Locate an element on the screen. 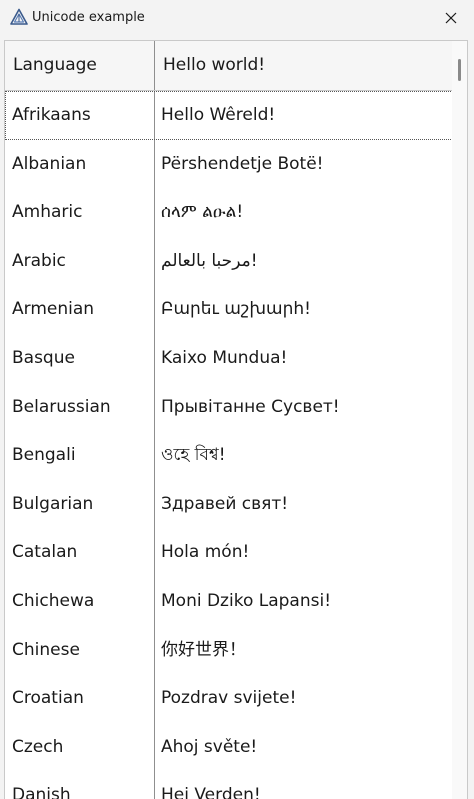 Image resolution: width=474 pixels, height=799 pixels. table-row: Chinese 你好世界！ is located at coordinates (229, 650).